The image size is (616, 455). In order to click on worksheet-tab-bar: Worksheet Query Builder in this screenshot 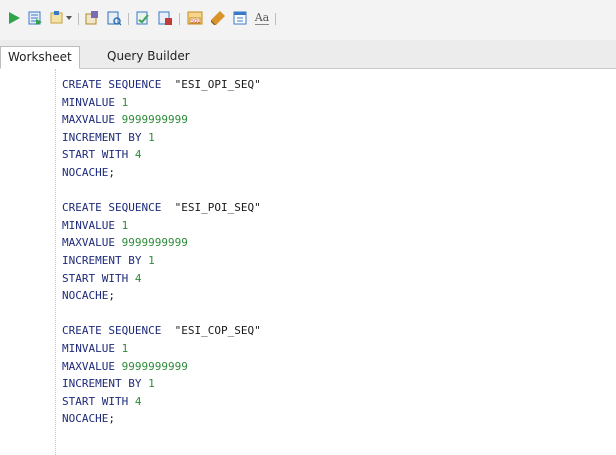, I will do `click(308, 54)`.